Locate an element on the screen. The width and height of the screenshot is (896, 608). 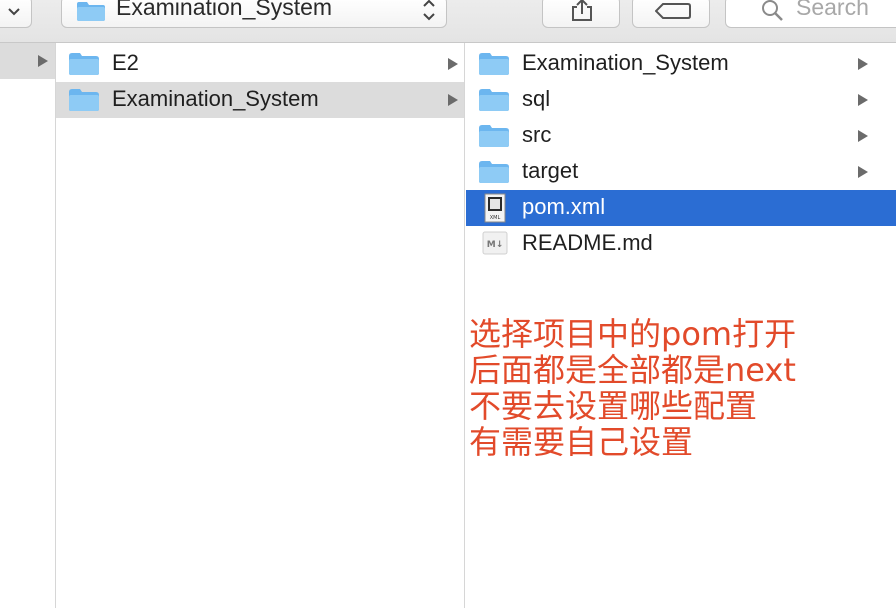
search-placeholder: Search is located at coordinates (832, 10).